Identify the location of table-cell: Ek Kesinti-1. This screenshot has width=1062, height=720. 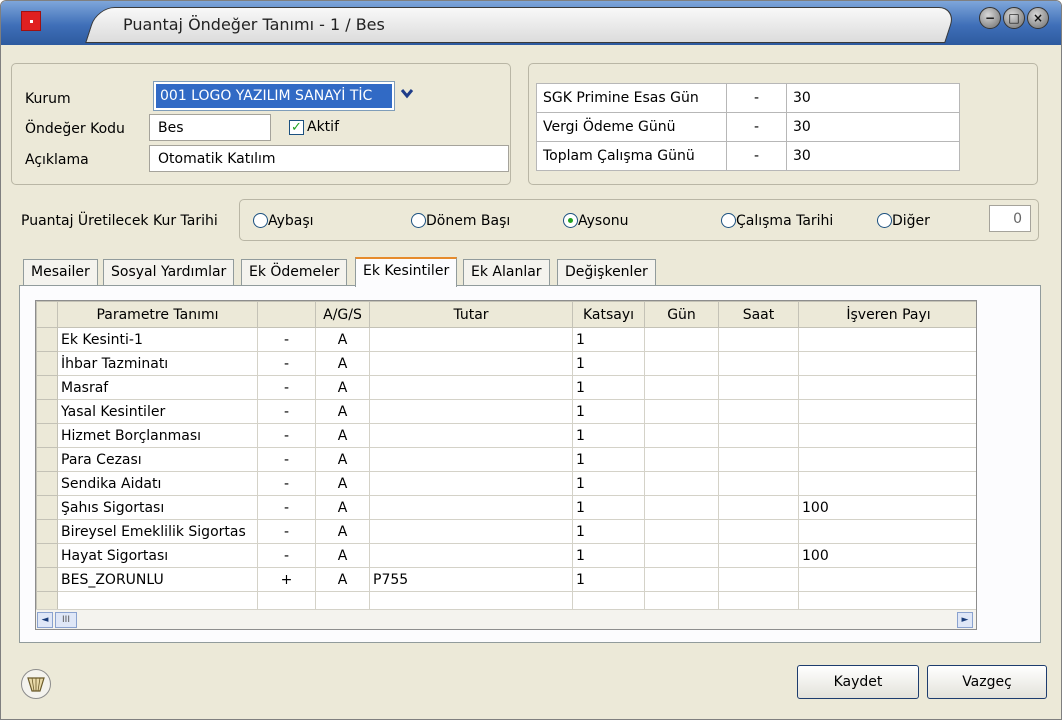
(157, 339).